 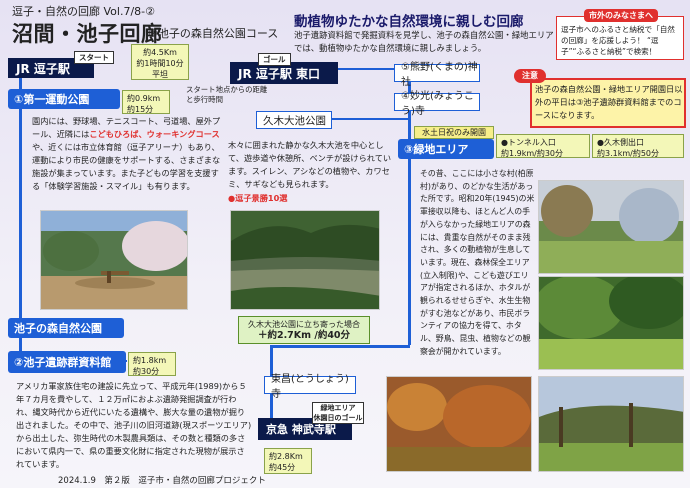 What do you see at coordinates (160, 52) in the screenshot?
I see `total-distance: 約4.5Km` at bounding box center [160, 52].